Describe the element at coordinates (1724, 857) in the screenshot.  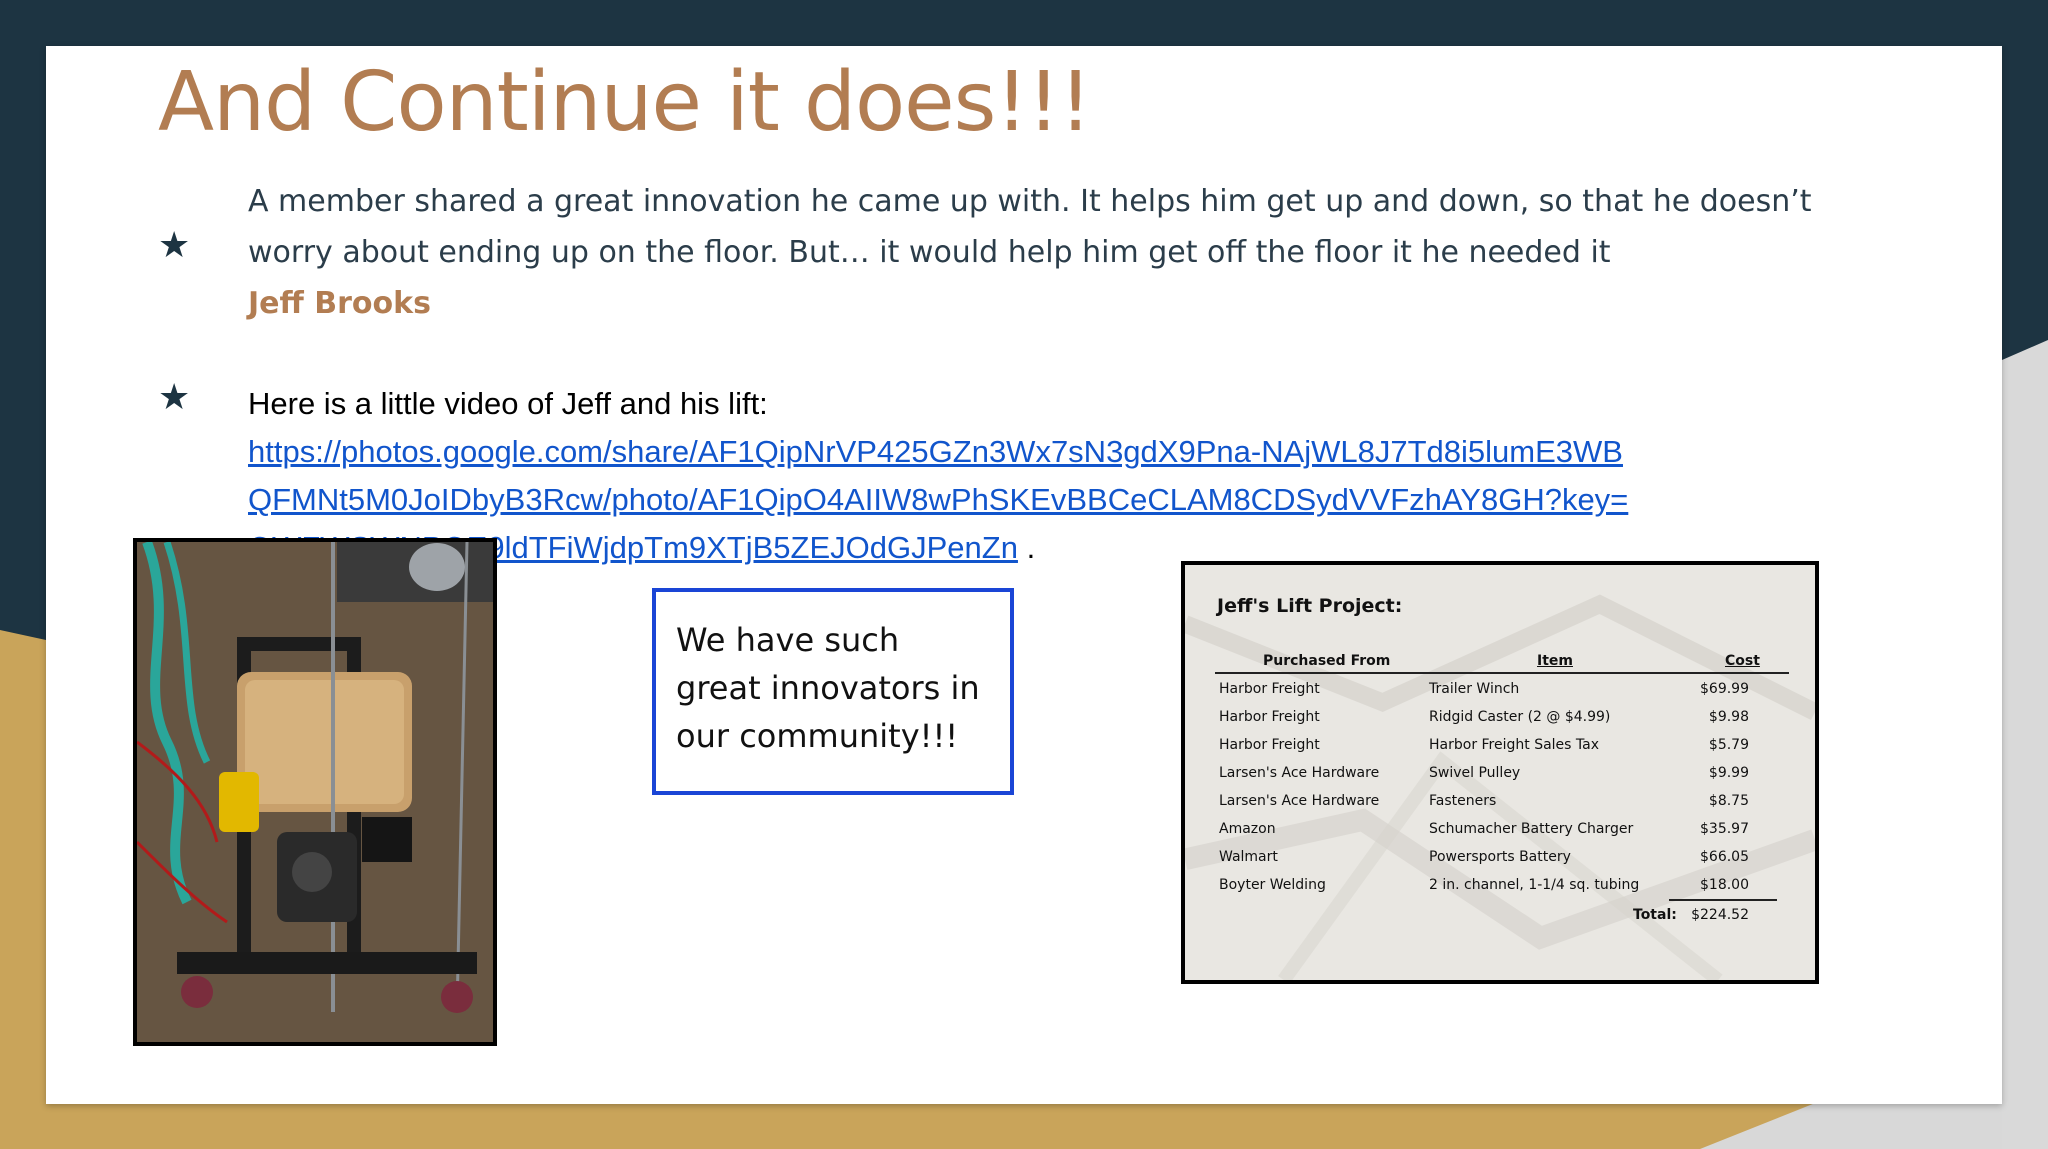
I see `row-cost: $66.05` at that location.